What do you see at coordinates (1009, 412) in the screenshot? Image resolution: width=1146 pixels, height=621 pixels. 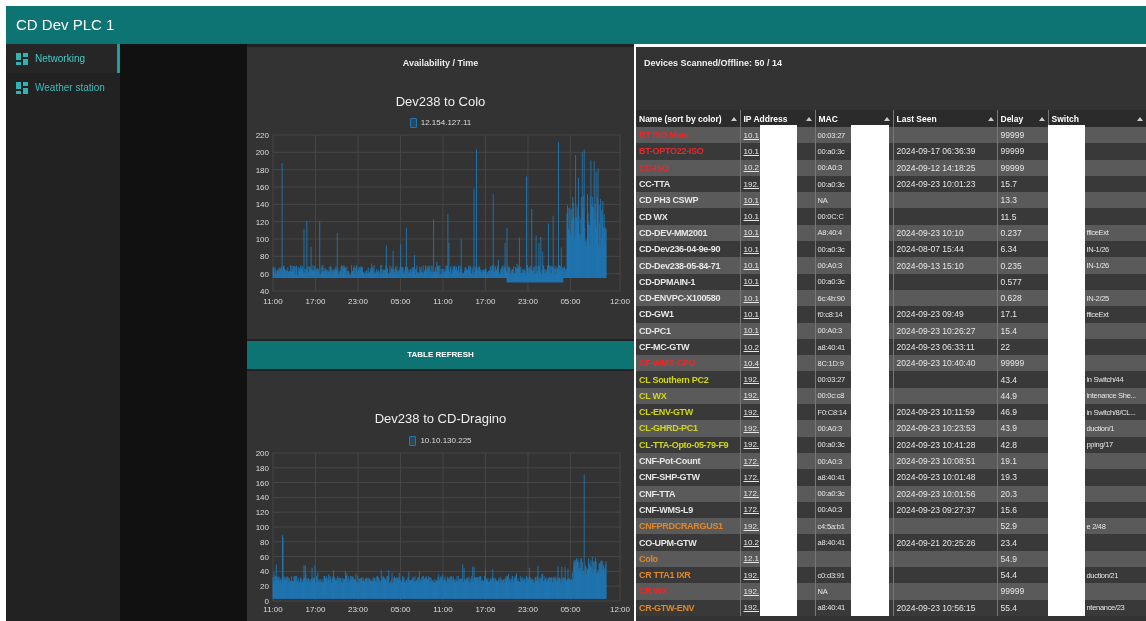 I see `table-cell: 46.9` at bounding box center [1009, 412].